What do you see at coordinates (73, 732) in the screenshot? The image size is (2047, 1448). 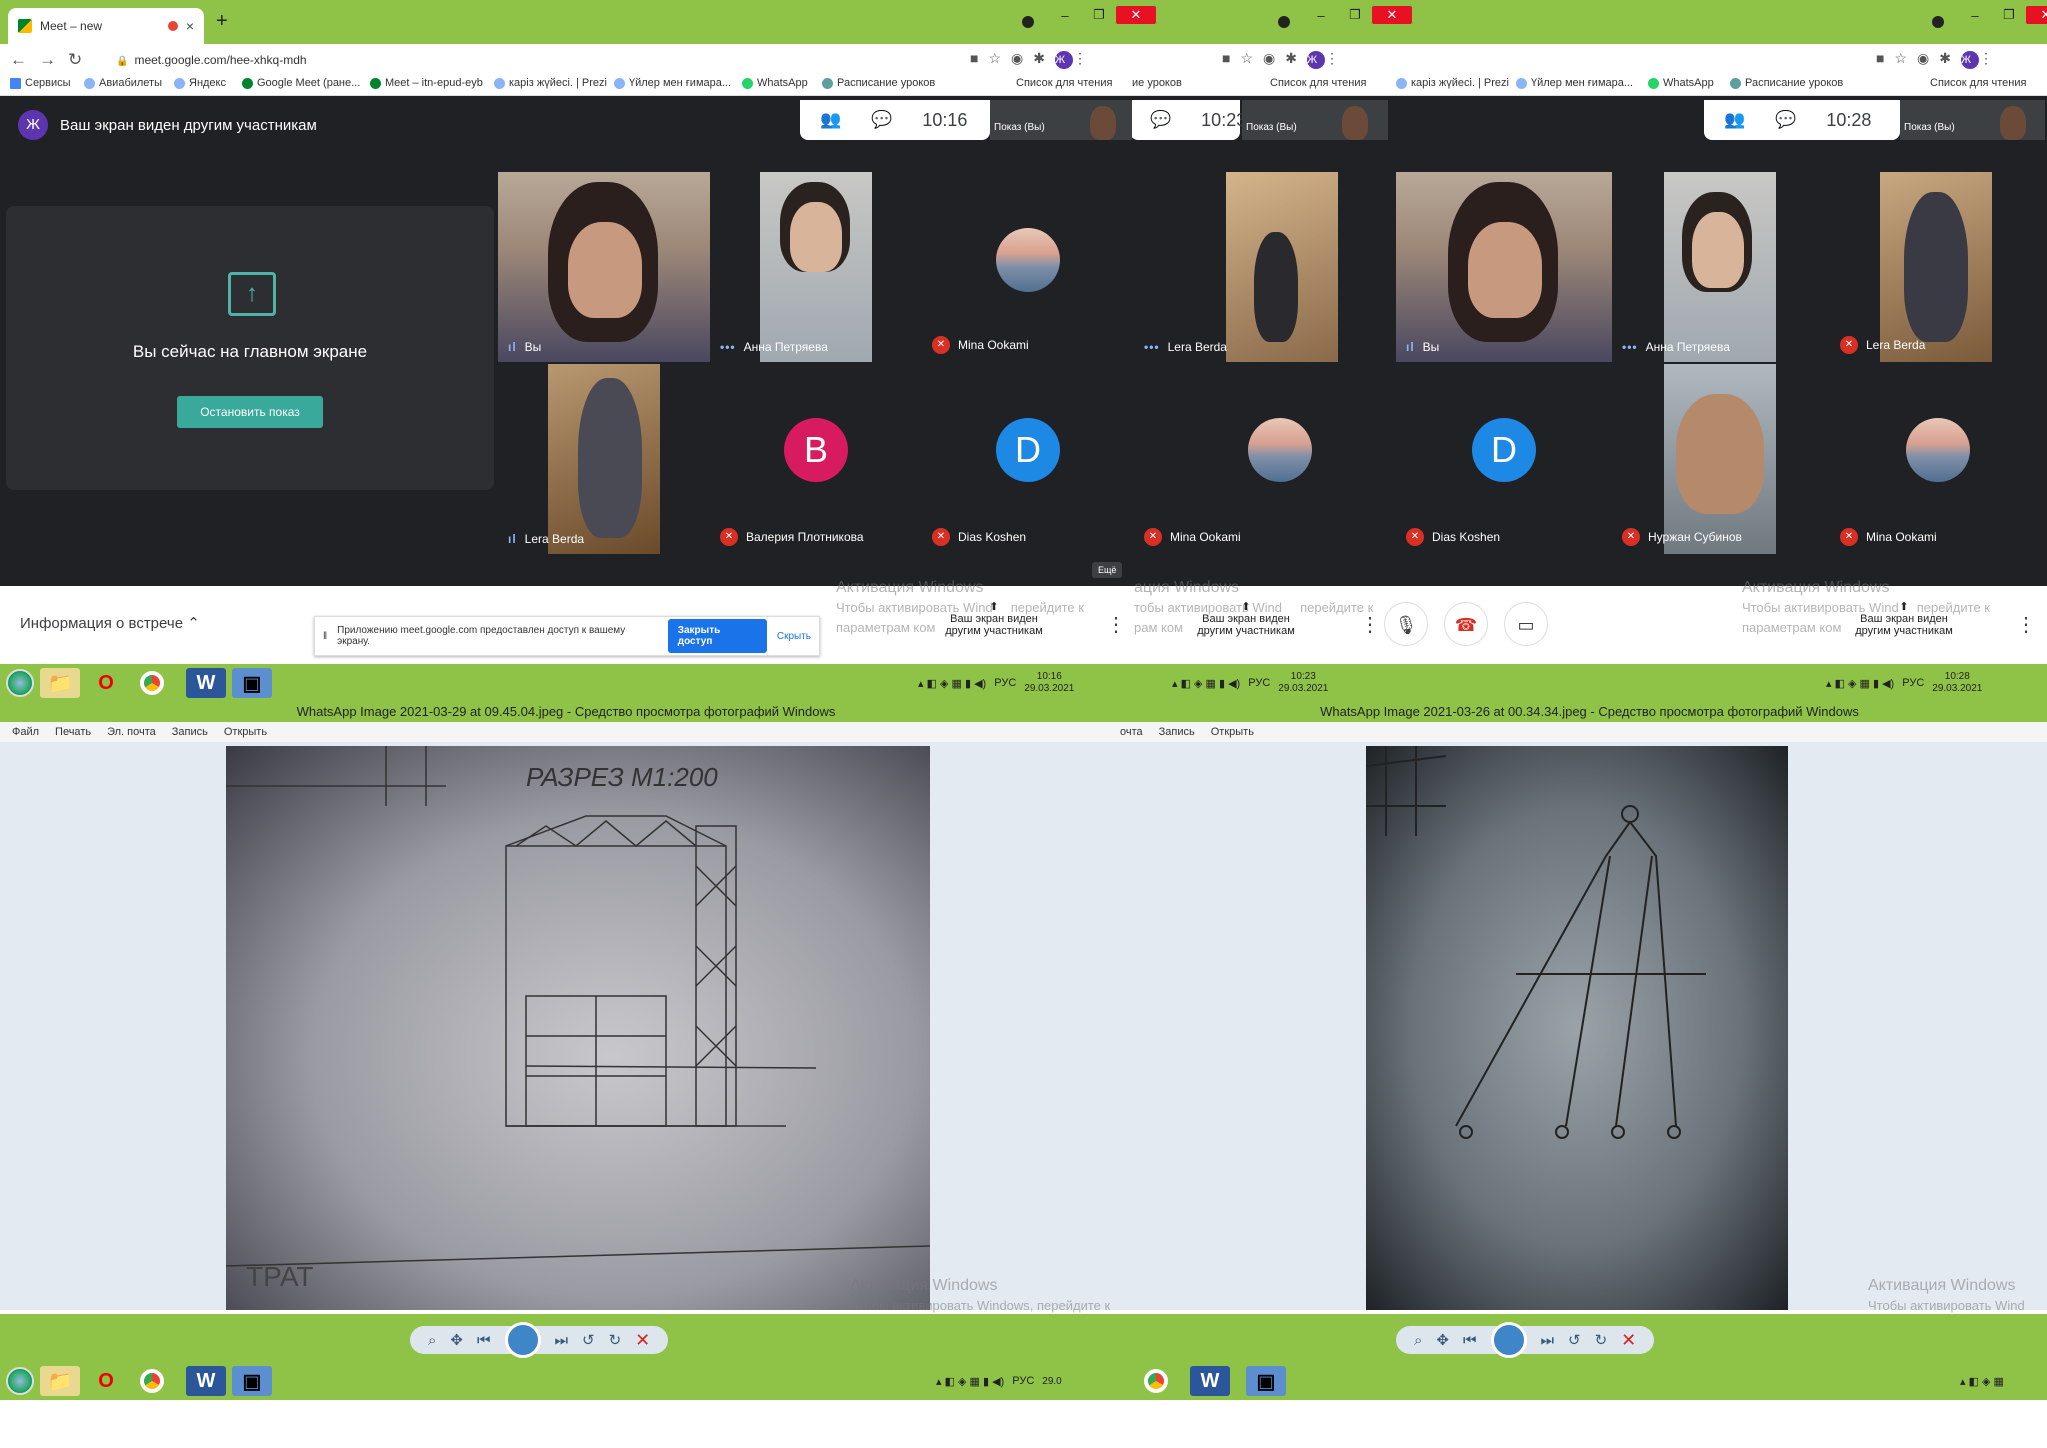 I see `menu-print: Печать` at bounding box center [73, 732].